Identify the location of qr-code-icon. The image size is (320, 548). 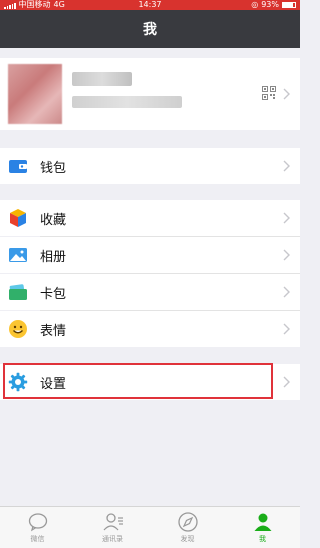
(269, 93).